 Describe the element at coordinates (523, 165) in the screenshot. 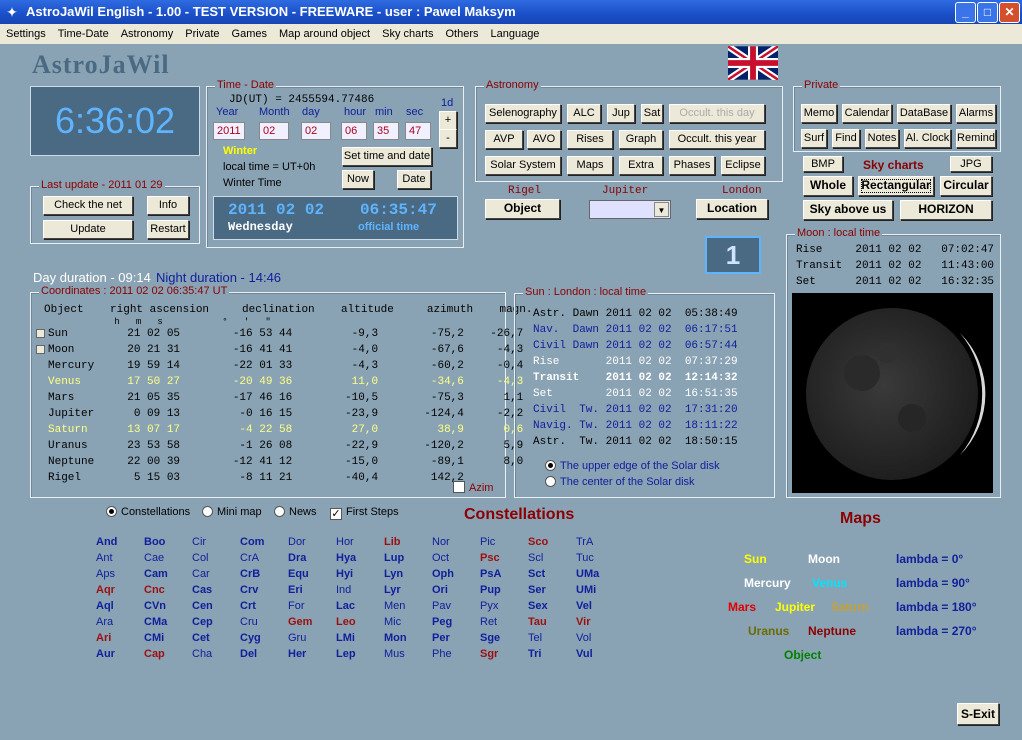

I see `solar-system-button: Solar System` at that location.